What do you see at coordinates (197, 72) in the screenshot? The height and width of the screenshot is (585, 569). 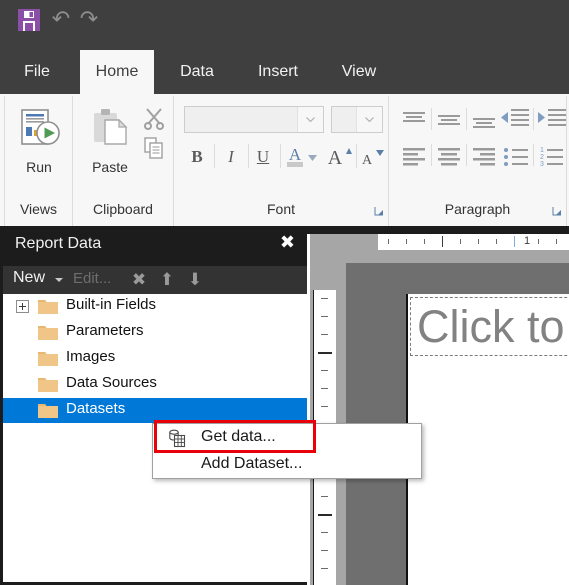 I see `tab-data: Data` at bounding box center [197, 72].